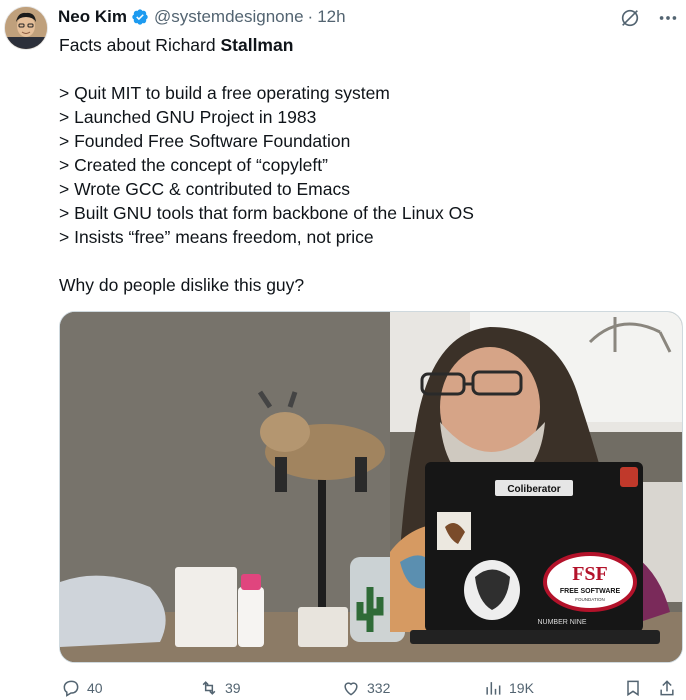 This screenshot has width=686, height=700. I want to click on tweet-top-actions, so click(649, 18).